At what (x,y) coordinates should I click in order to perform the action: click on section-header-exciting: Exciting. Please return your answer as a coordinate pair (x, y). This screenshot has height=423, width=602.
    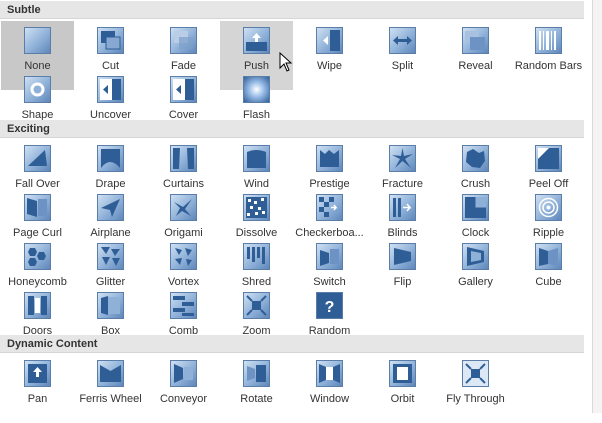
    Looking at the image, I should click on (292, 129).